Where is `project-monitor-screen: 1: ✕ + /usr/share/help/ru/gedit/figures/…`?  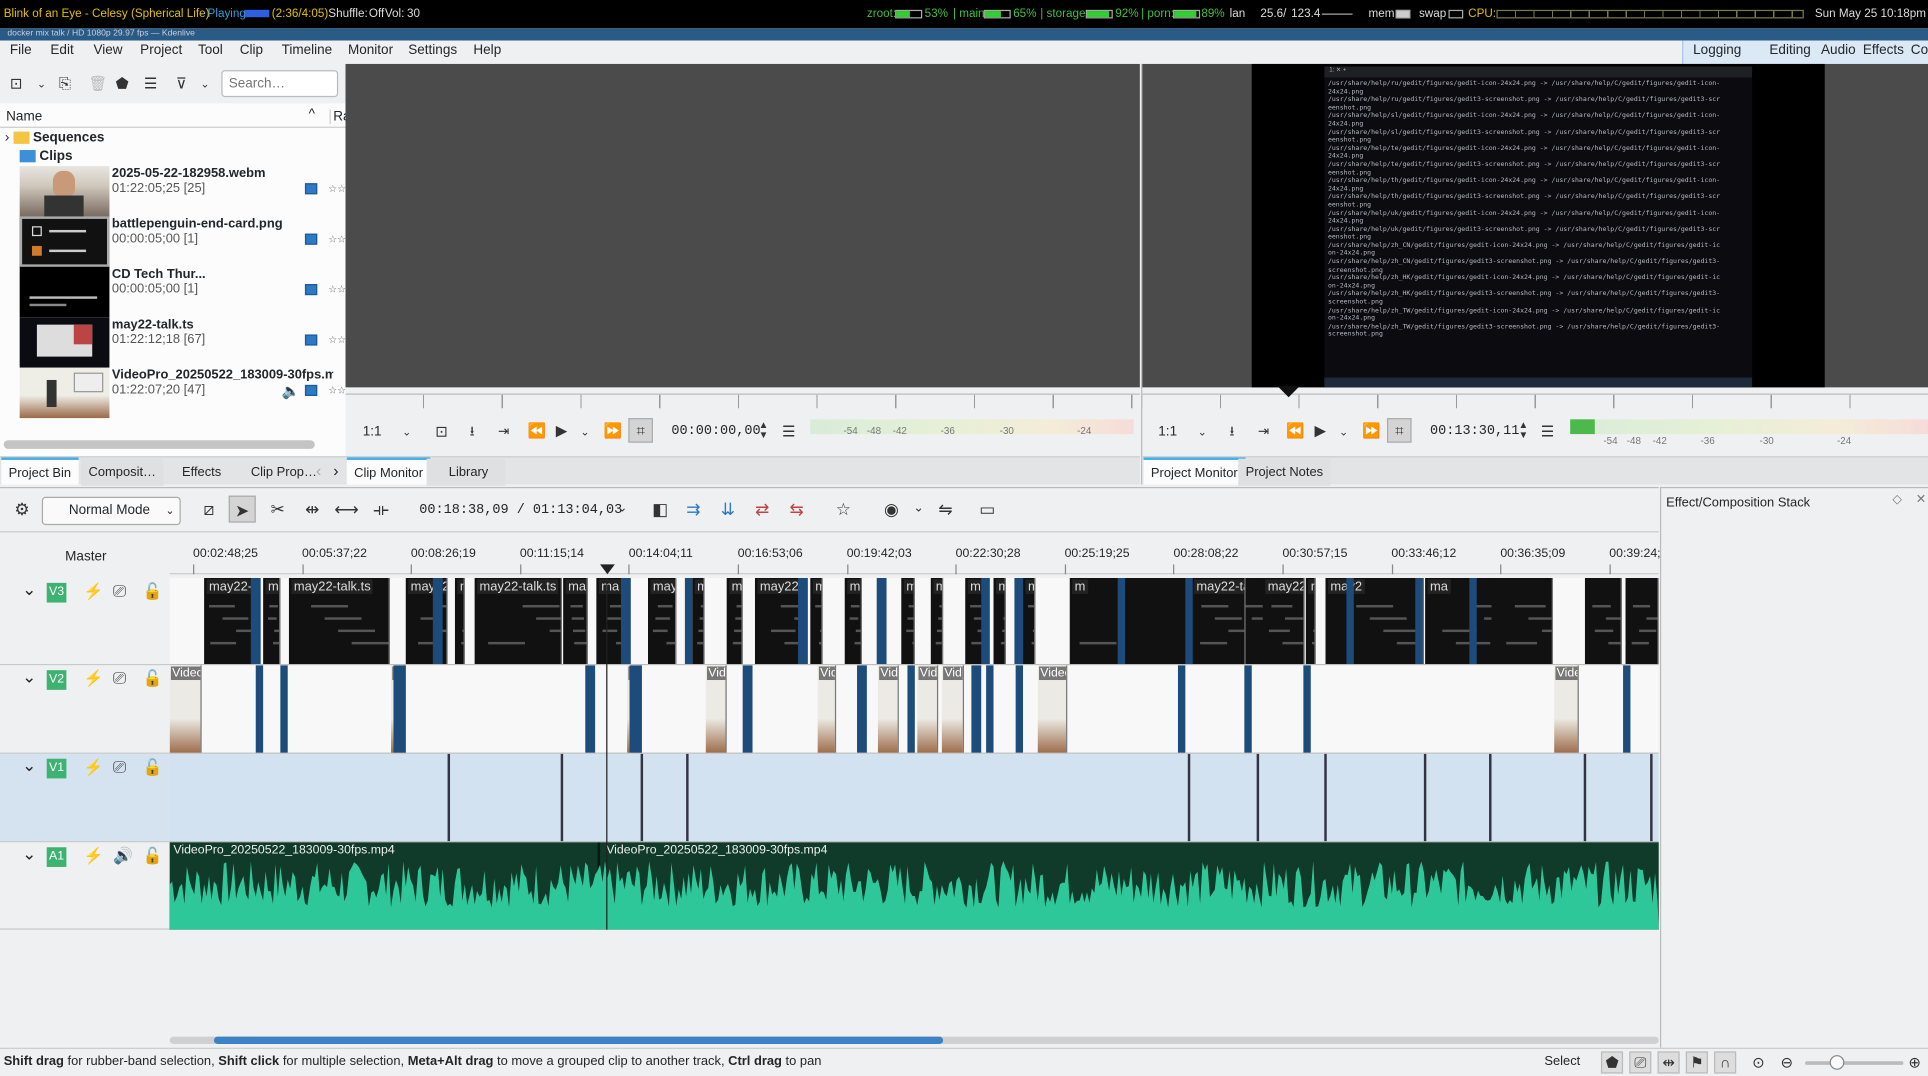
project-monitor-screen: 1: ✕ + /usr/share/help/ru/gedit/figures/… is located at coordinates (1535, 225).